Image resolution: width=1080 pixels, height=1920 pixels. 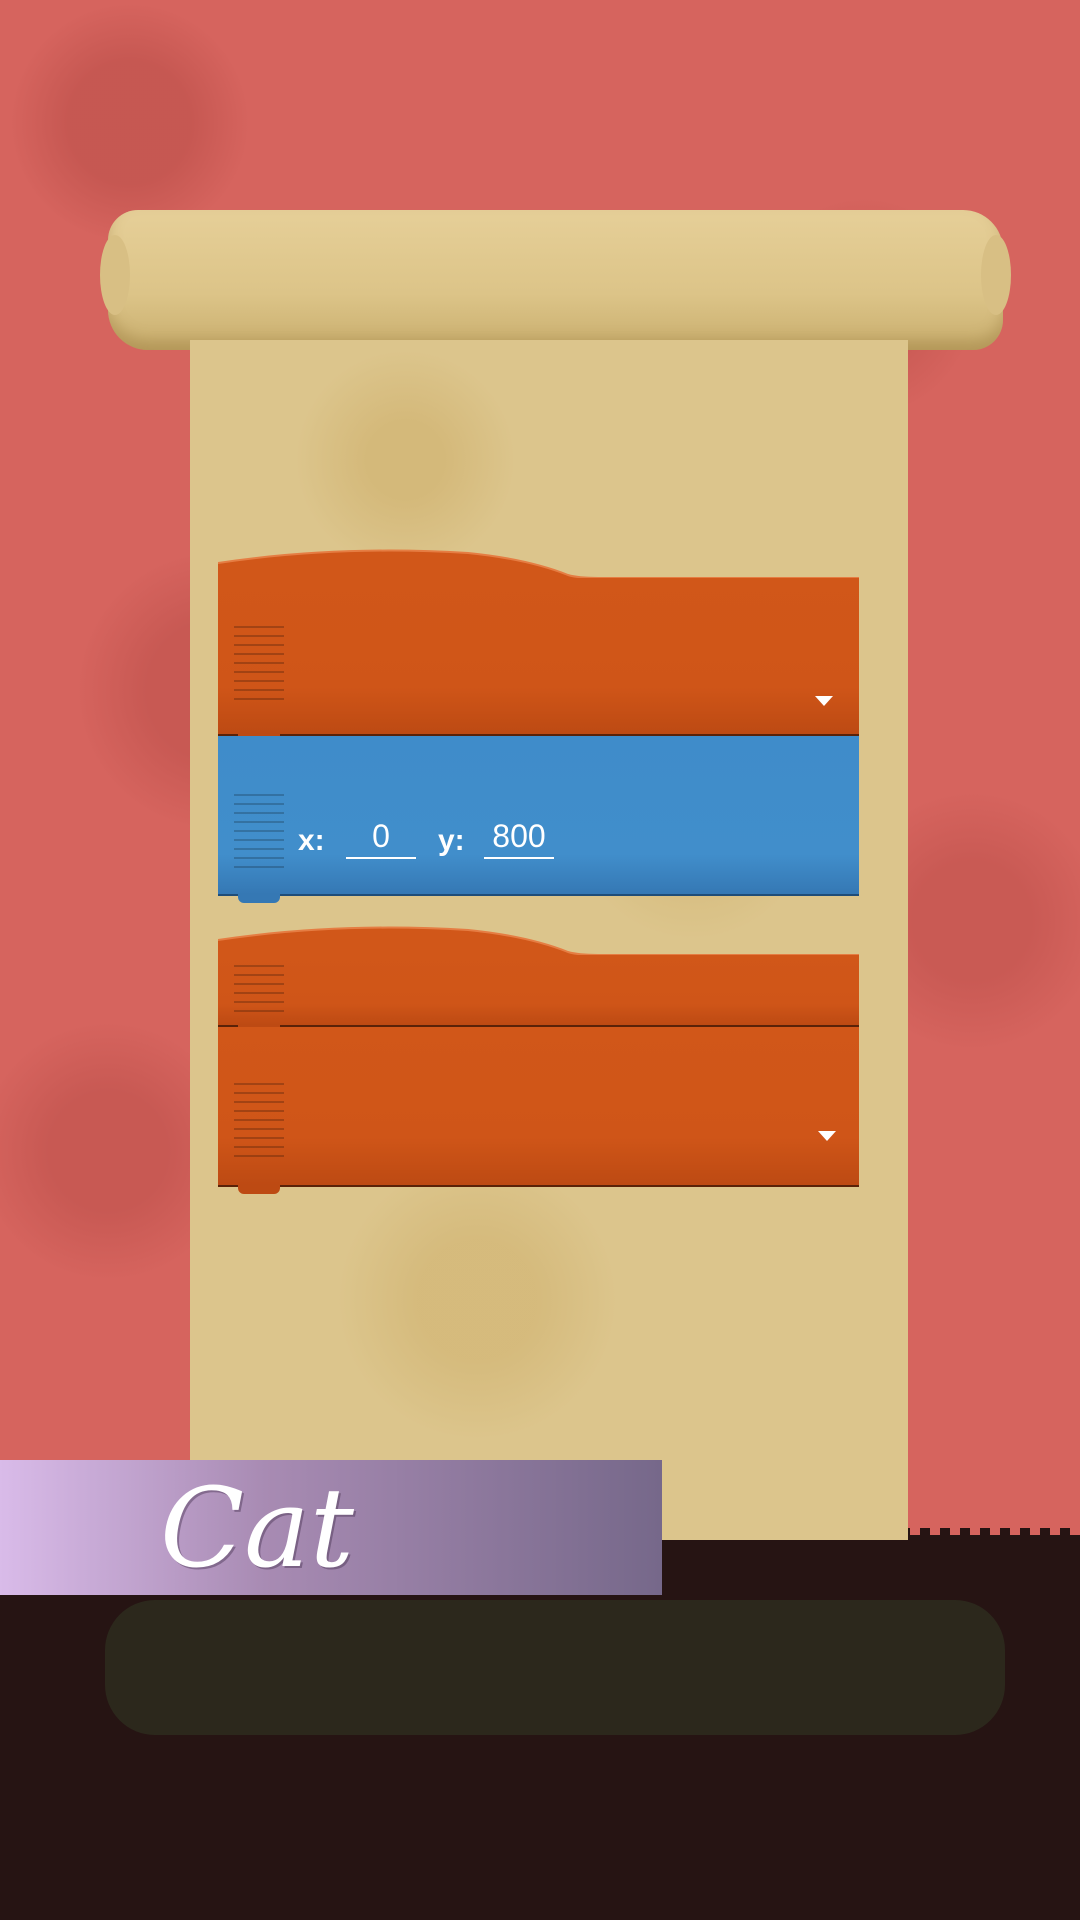 What do you see at coordinates (311, 840) in the screenshot?
I see `x-label: x:` at bounding box center [311, 840].